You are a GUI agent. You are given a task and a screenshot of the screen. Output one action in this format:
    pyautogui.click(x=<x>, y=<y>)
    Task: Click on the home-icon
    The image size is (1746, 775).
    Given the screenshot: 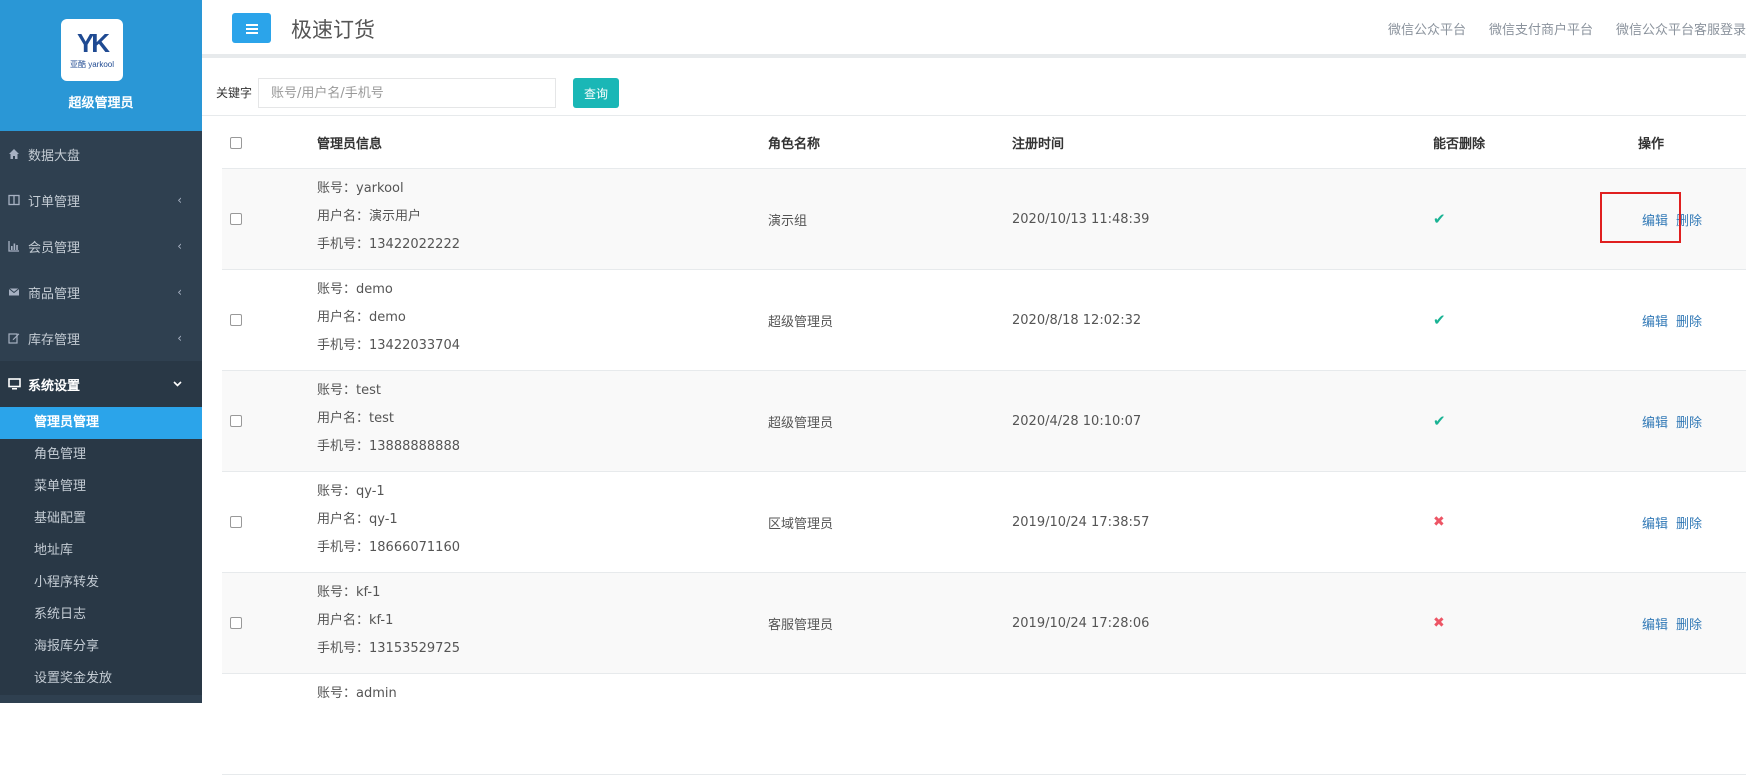 What is the action you would take?
    pyautogui.click(x=14, y=154)
    